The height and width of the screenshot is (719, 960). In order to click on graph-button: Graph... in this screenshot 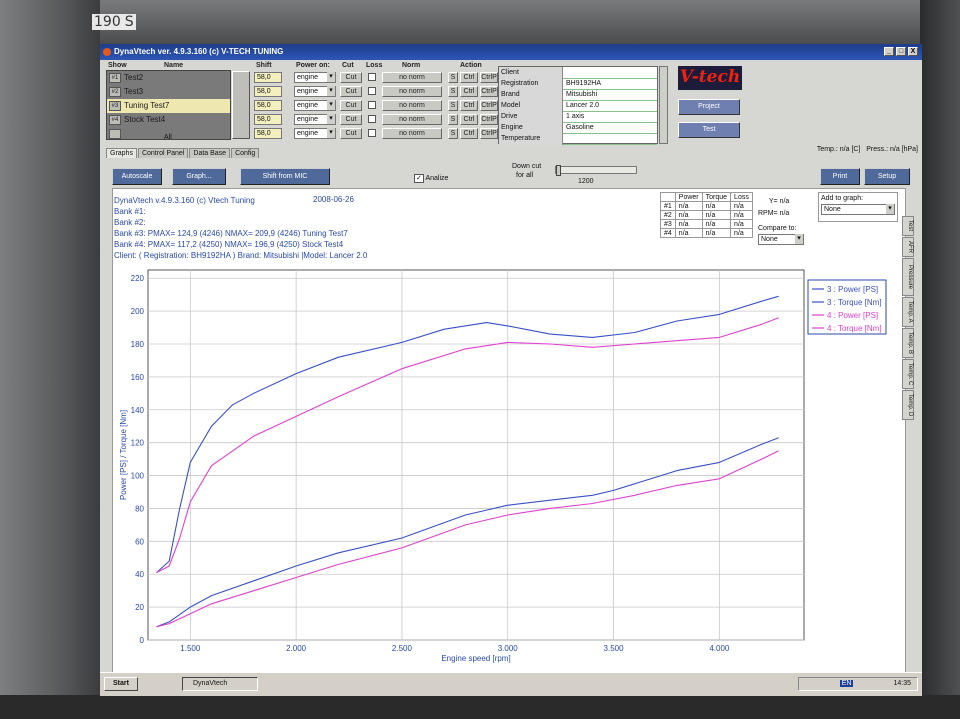, I will do `click(199, 176)`.